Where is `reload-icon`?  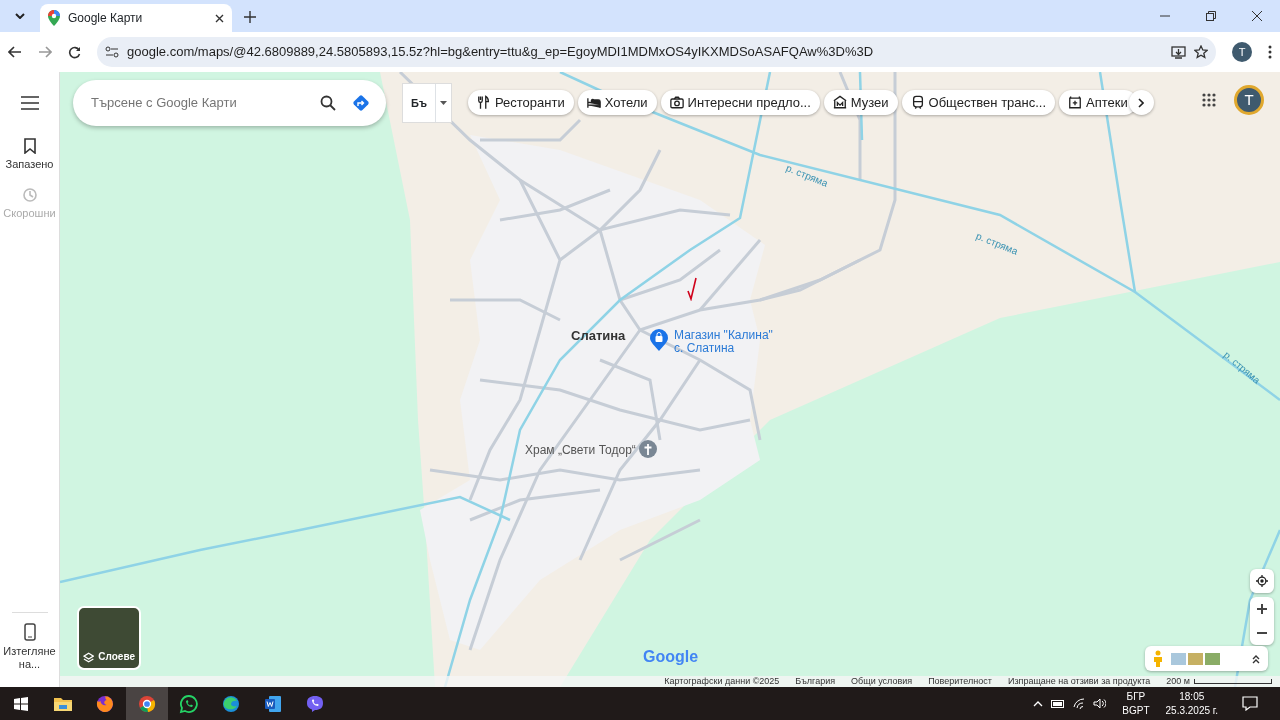 reload-icon is located at coordinates (74, 52).